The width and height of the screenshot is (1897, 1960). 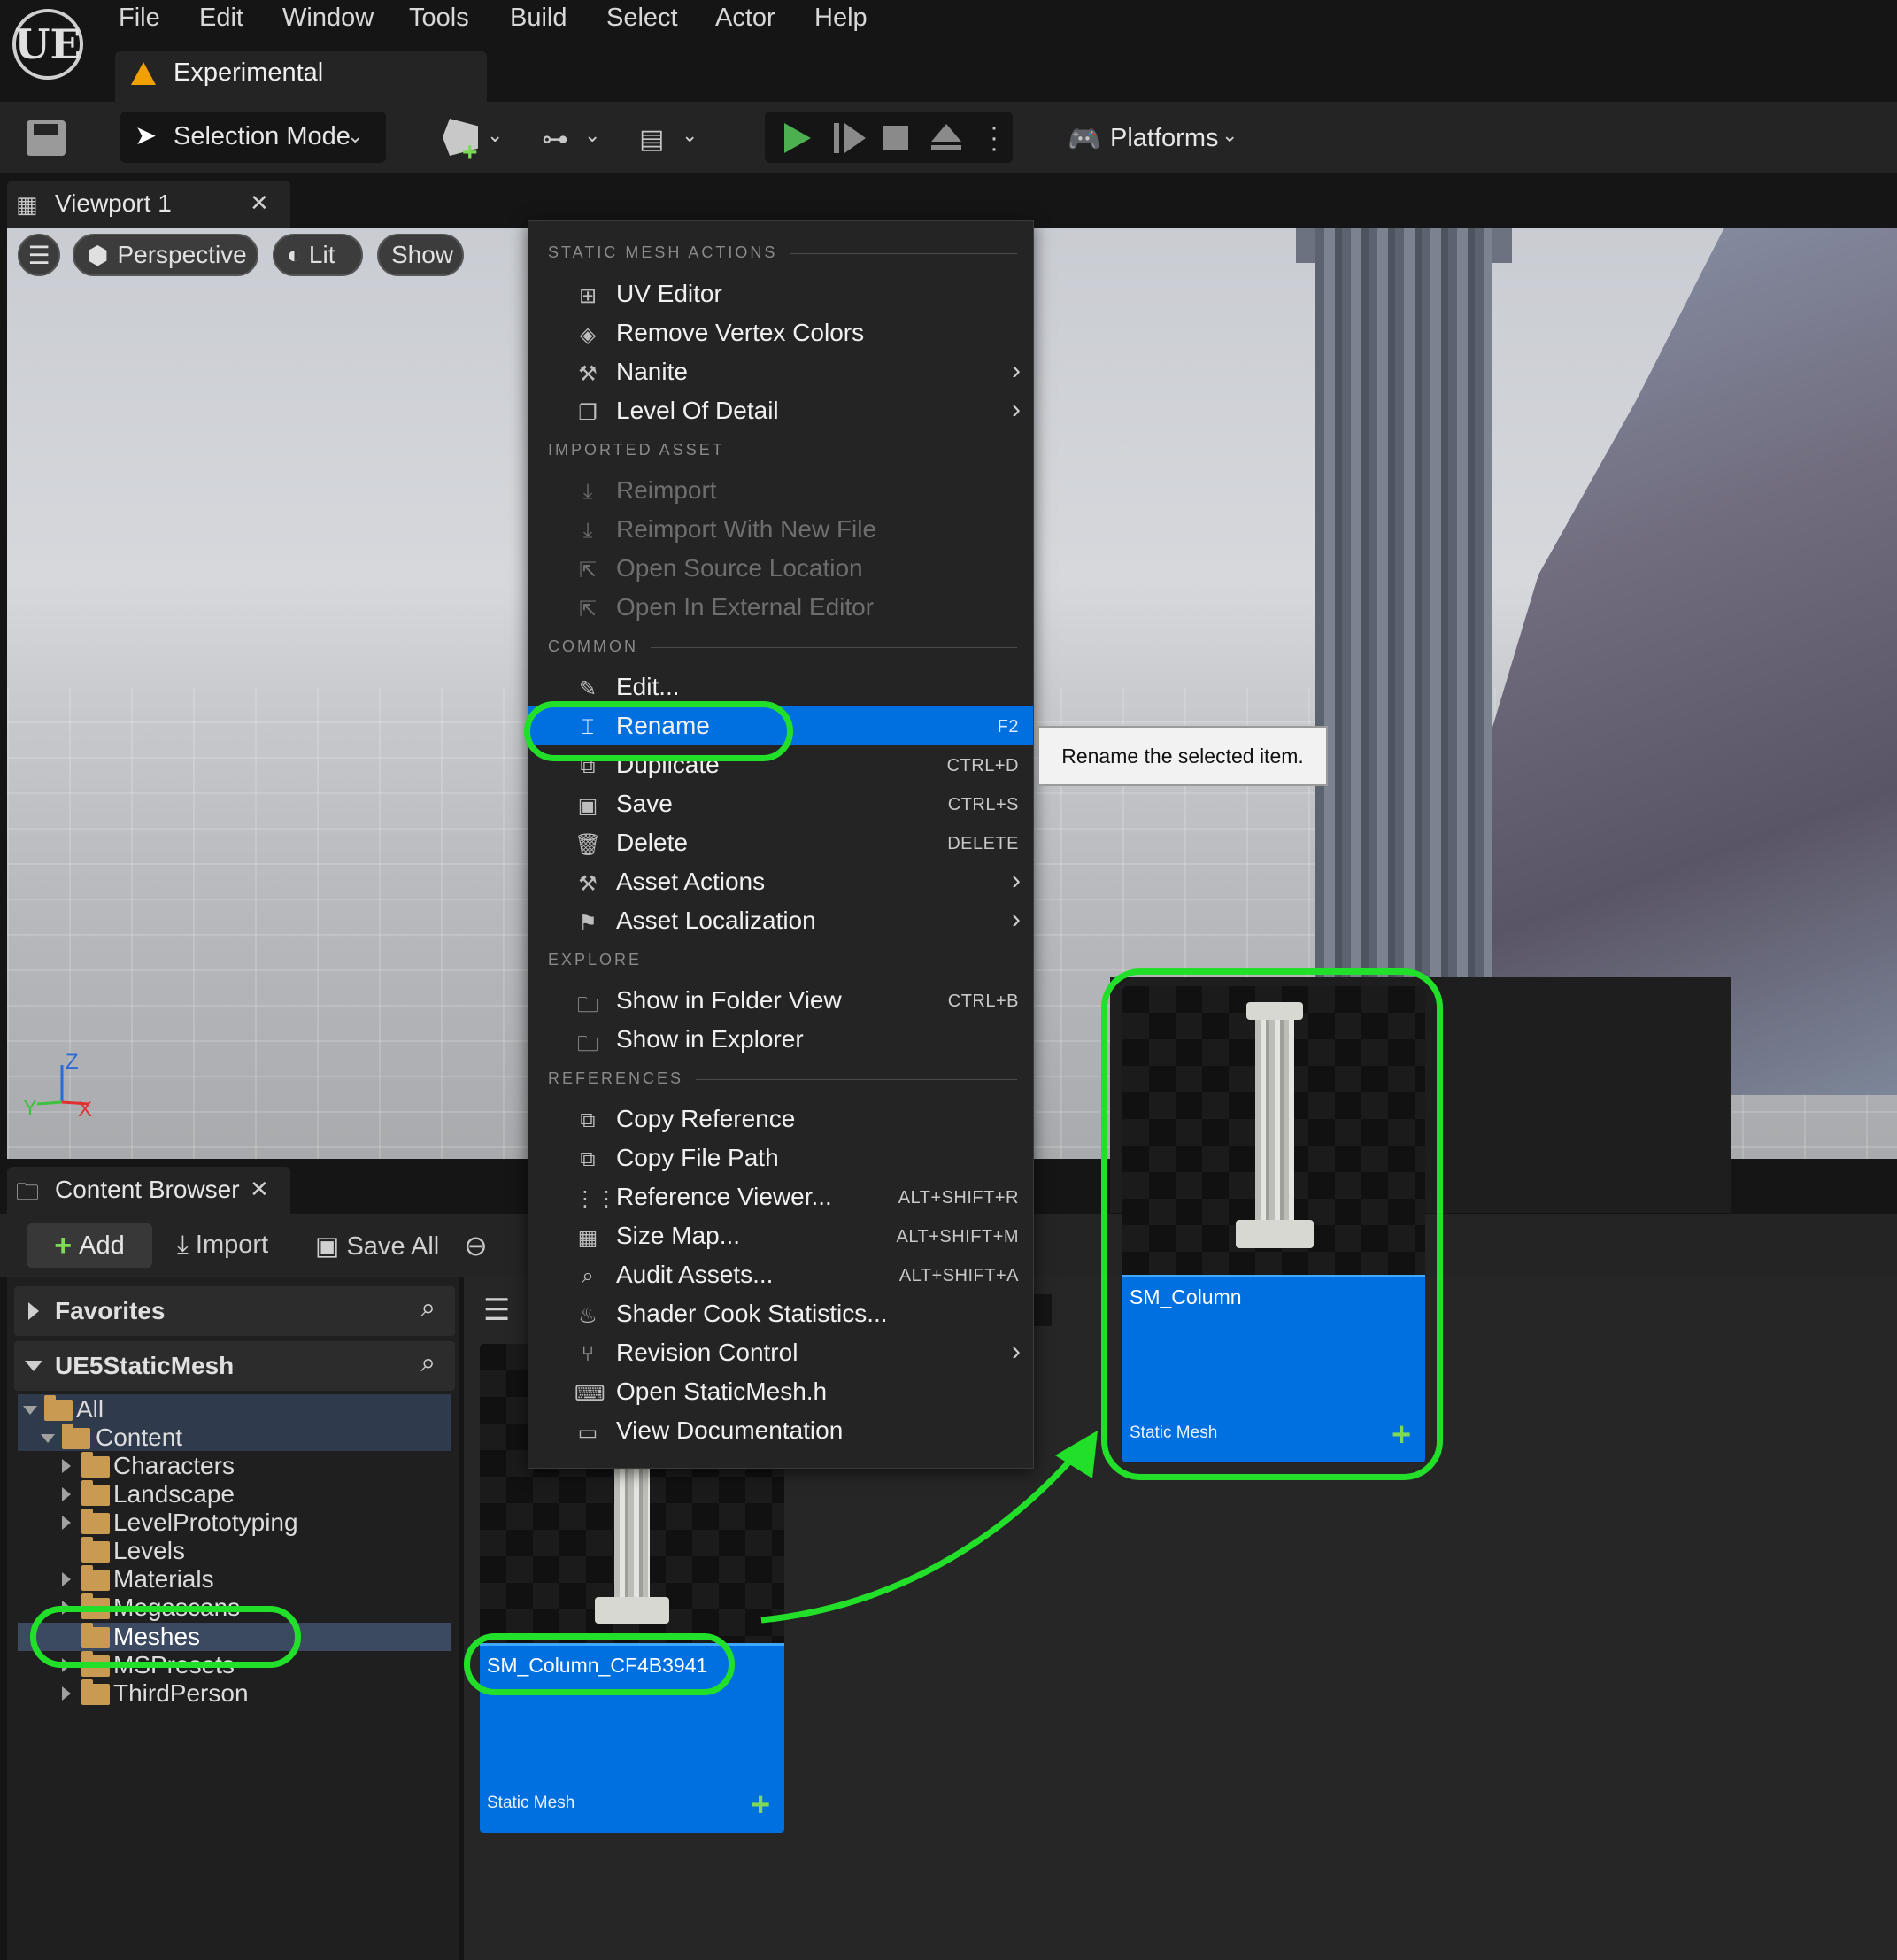 What do you see at coordinates (114, 203) in the screenshot?
I see `viewport-tab-label: Viewport 1` at bounding box center [114, 203].